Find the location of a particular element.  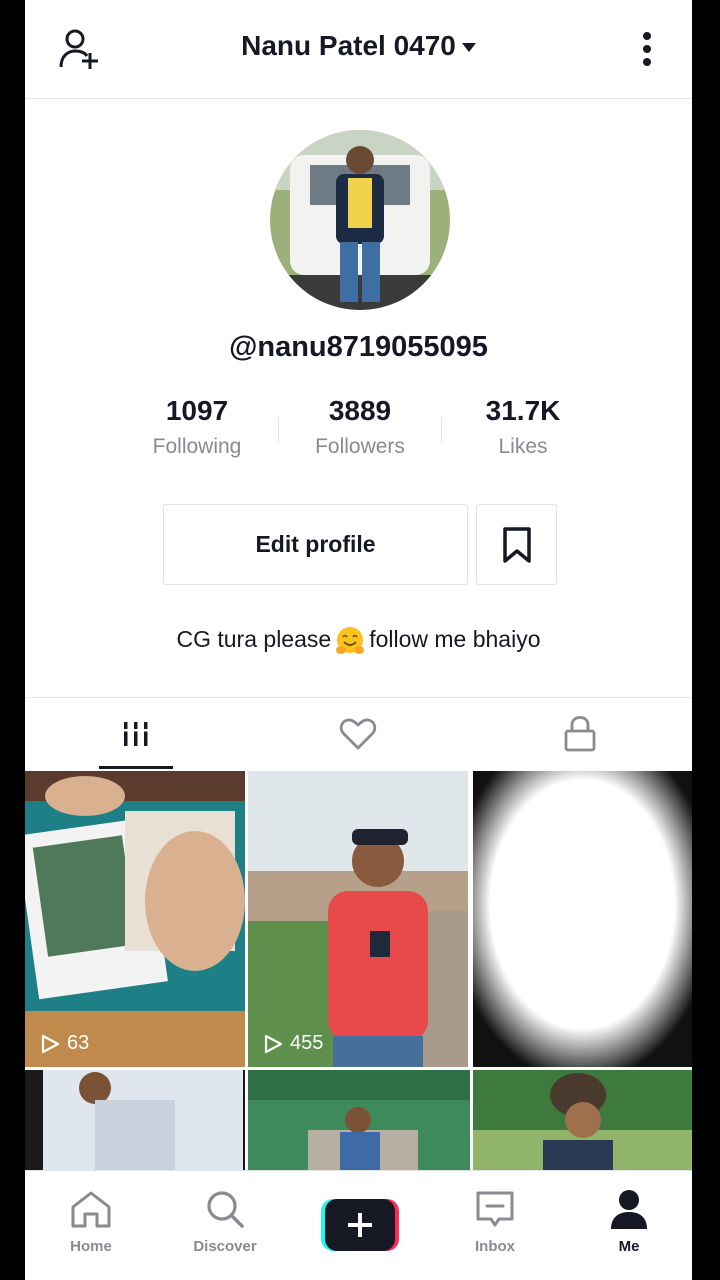

nav-label: Inbox is located at coordinates (495, 1246).